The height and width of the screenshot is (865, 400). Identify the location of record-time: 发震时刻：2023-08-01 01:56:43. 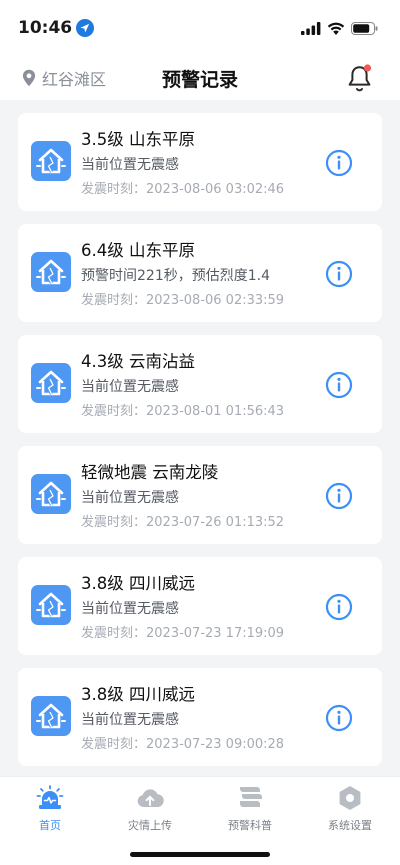
(183, 411).